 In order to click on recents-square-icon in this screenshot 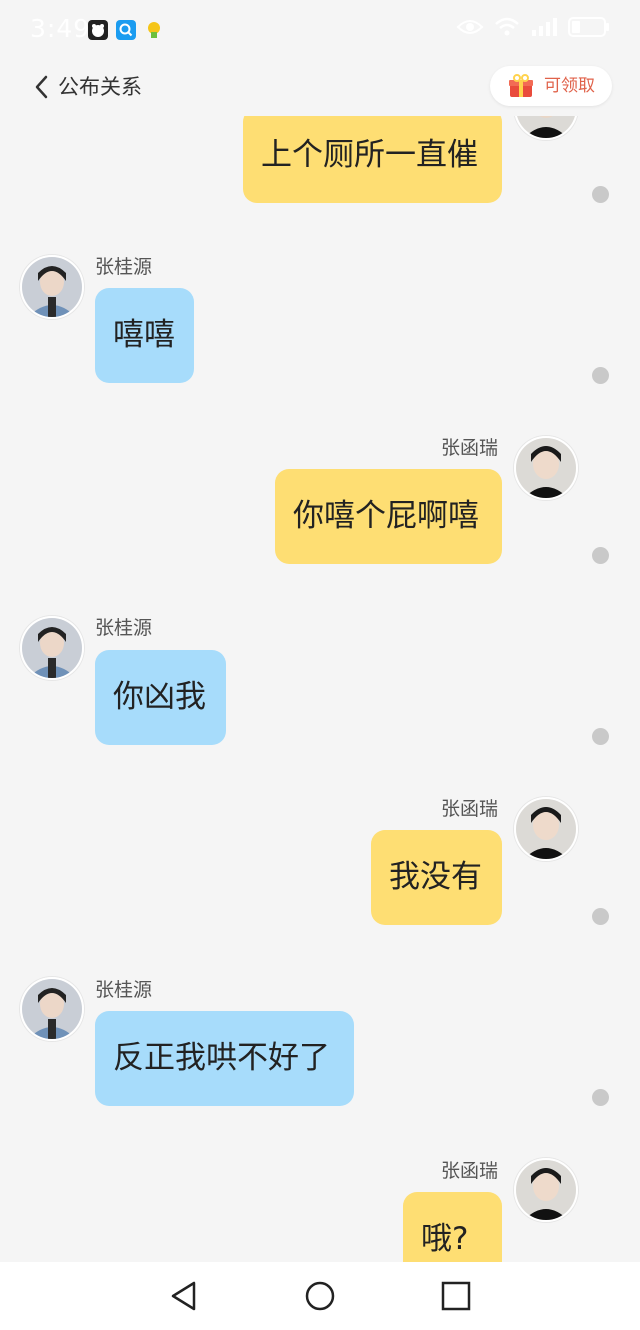, I will do `click(456, 1296)`.